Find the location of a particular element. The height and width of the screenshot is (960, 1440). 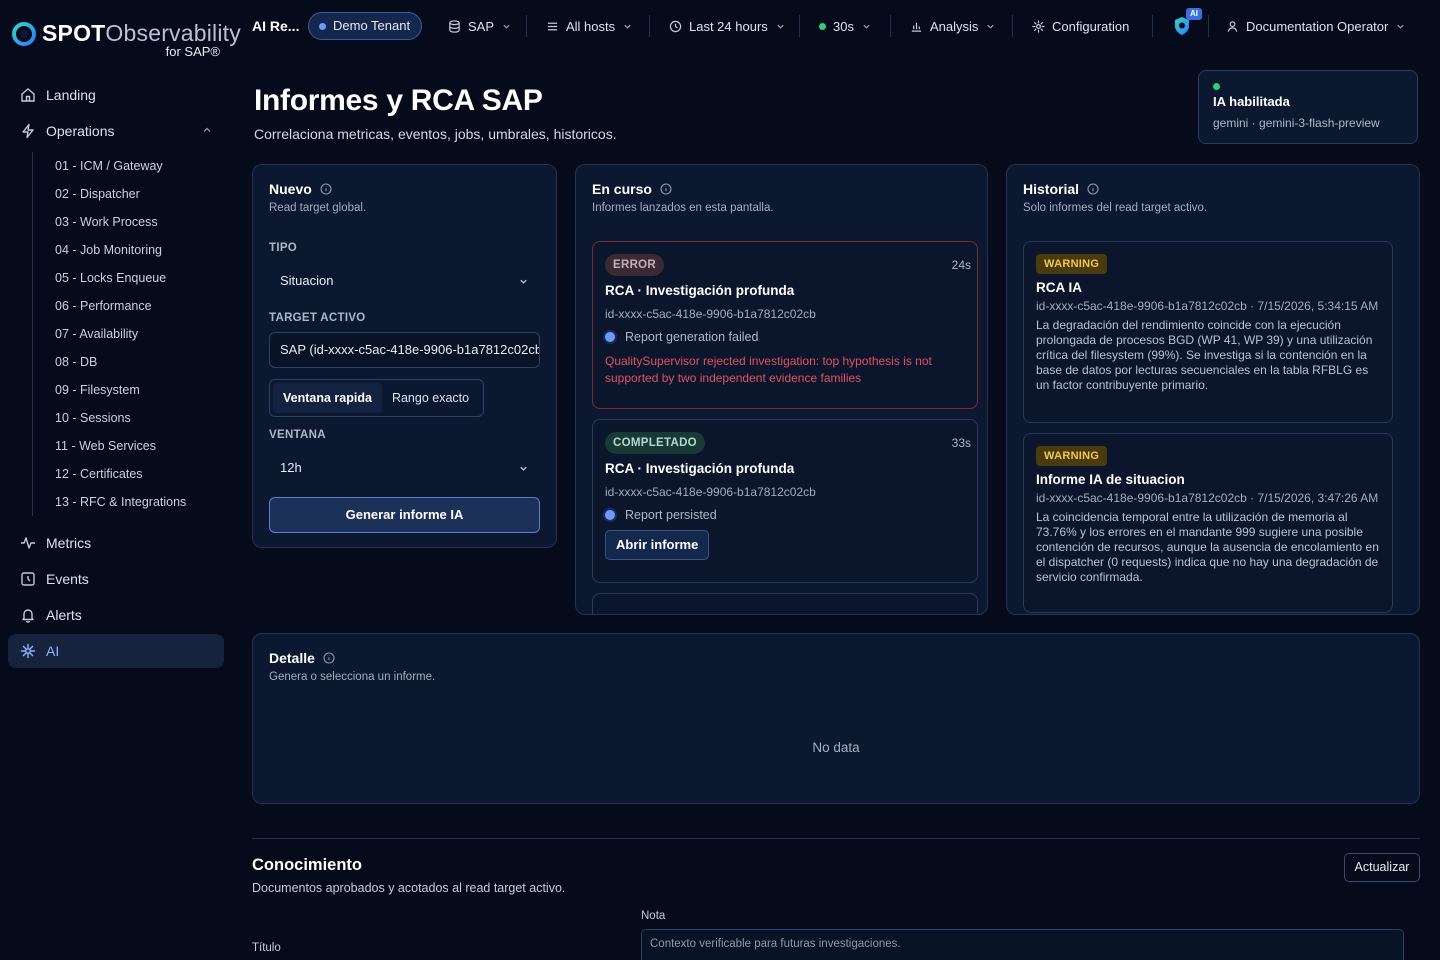

sidebar-item-operations: Operations is located at coordinates (116, 131).